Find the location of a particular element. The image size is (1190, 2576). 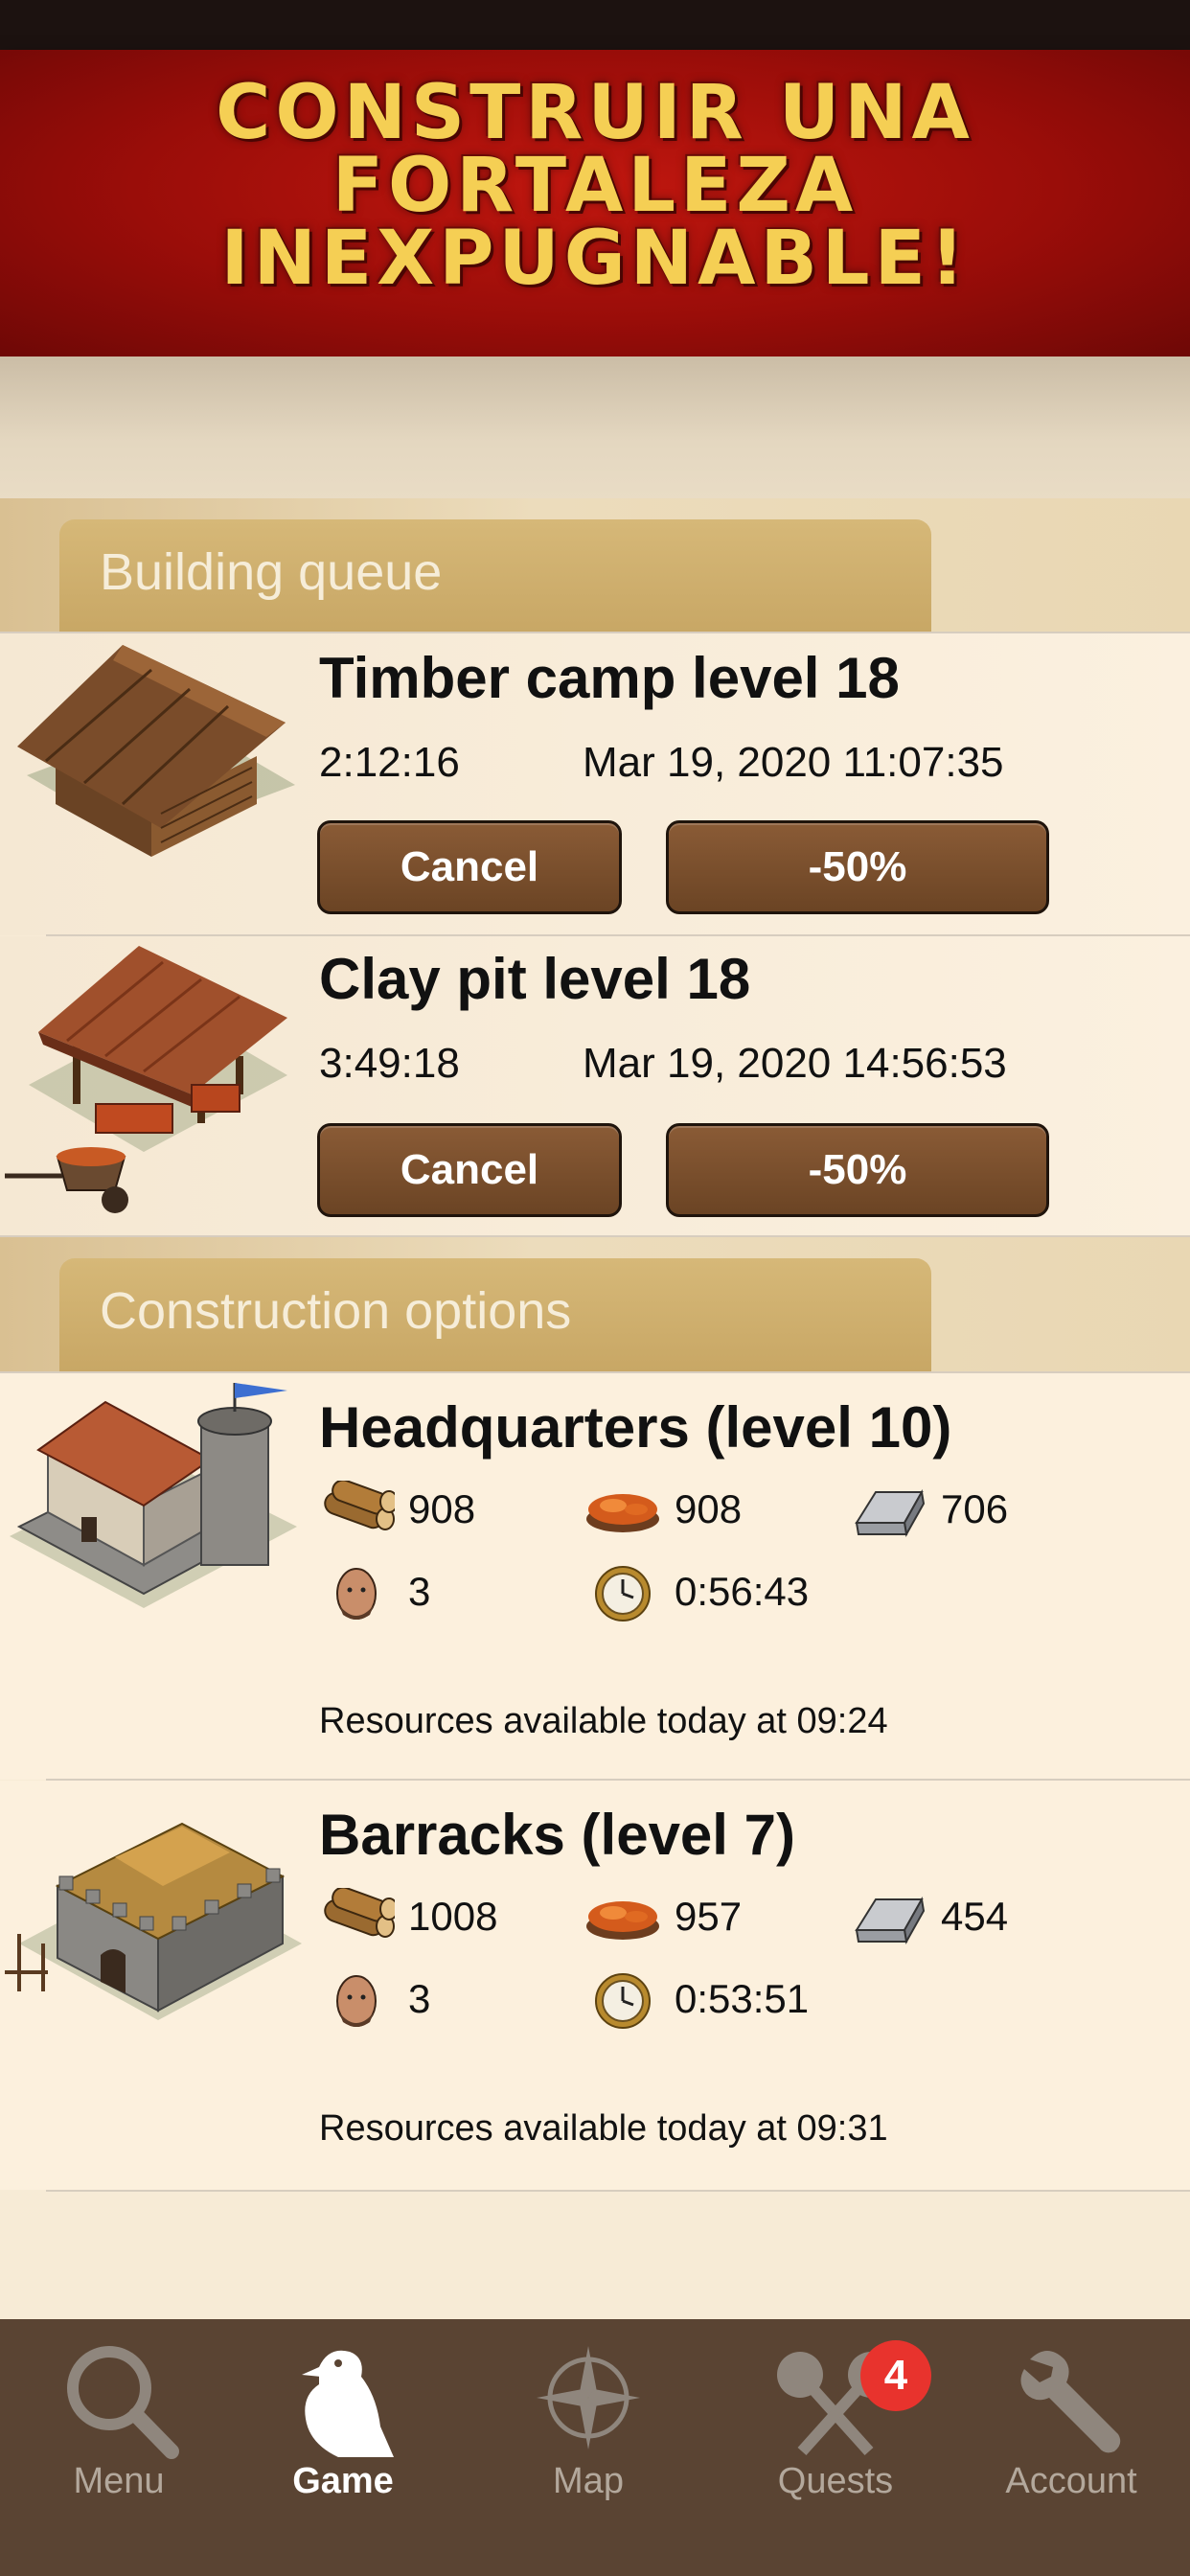

timber-camp-icon is located at coordinates (156, 751).